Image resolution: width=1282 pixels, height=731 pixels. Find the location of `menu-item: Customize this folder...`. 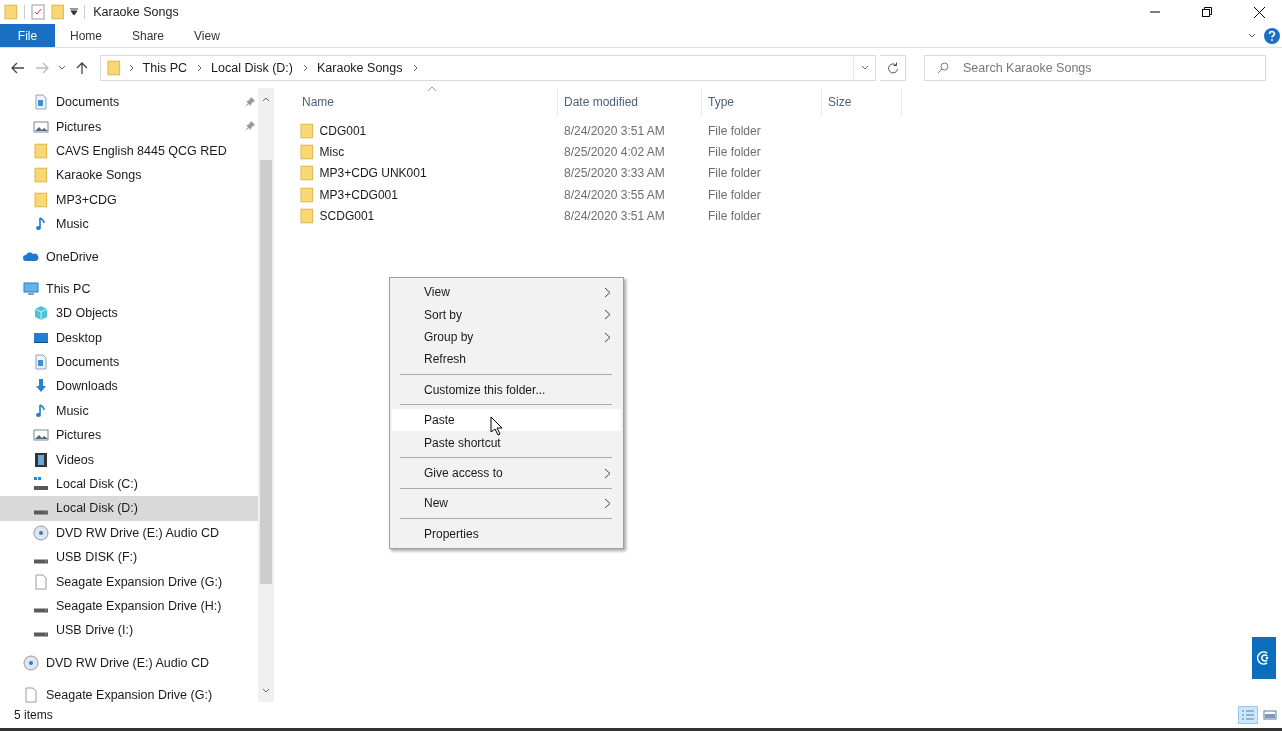

menu-item: Customize this folder... is located at coordinates (506, 389).